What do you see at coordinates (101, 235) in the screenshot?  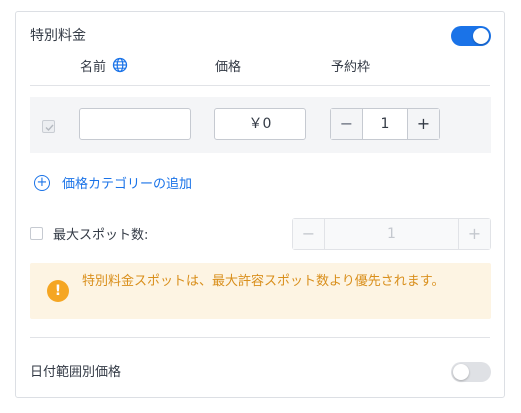 I see `max-spots-label: 最大スポット数:` at bounding box center [101, 235].